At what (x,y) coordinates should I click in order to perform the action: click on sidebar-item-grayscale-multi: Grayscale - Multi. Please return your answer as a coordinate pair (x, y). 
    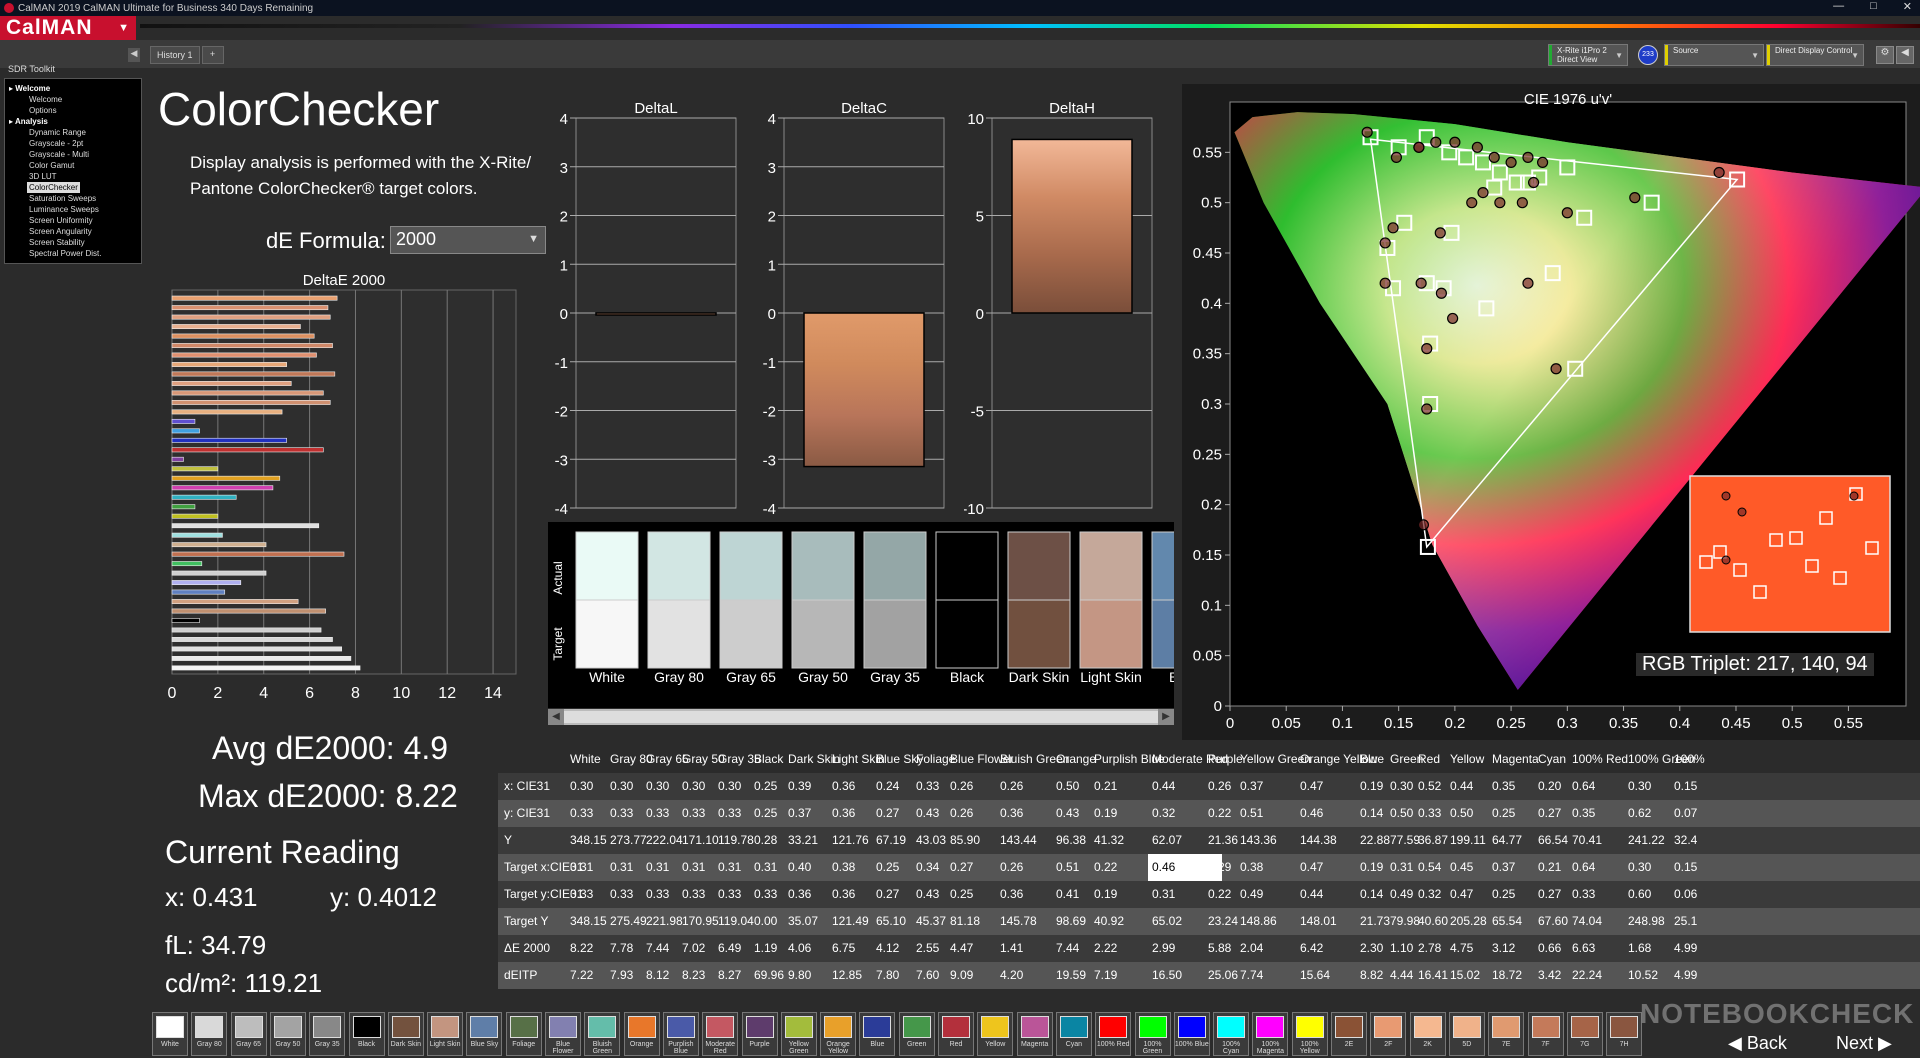
    Looking at the image, I should click on (73, 154).